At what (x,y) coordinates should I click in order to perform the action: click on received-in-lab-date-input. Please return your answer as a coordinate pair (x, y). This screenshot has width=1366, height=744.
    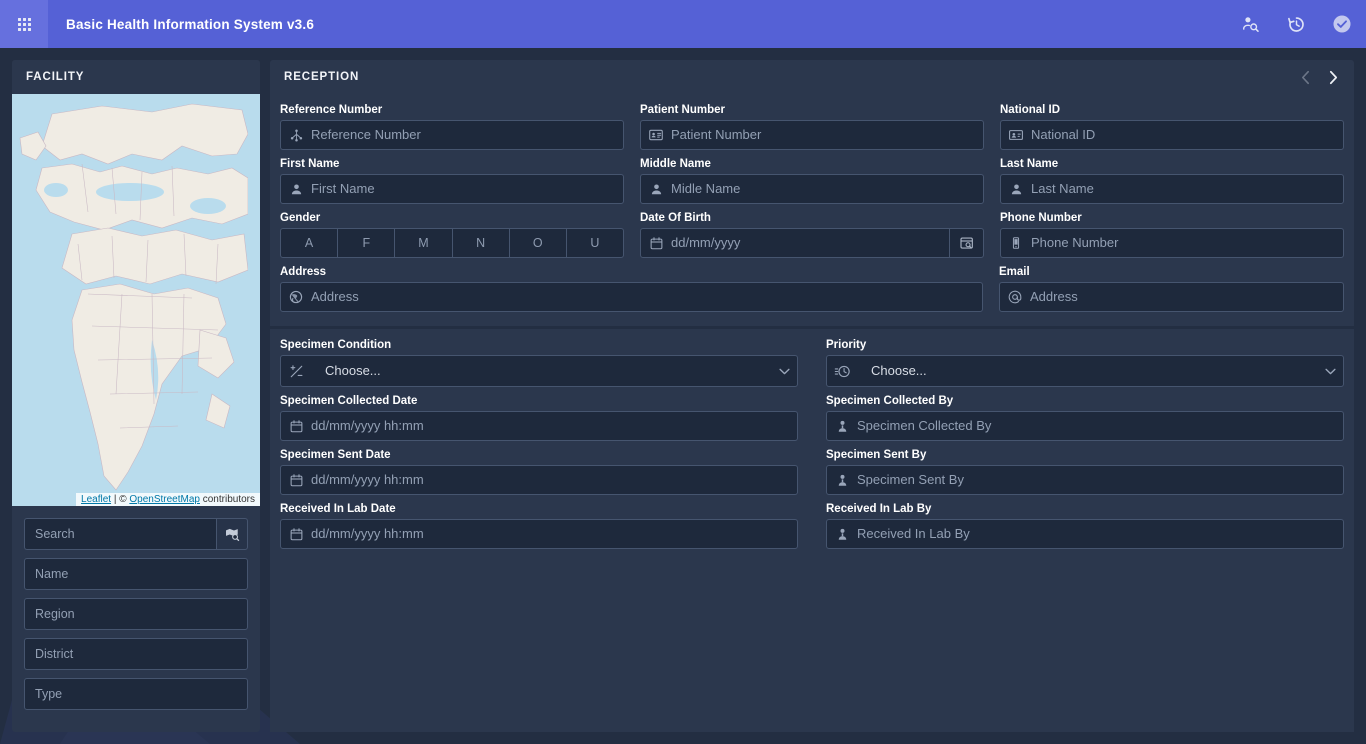
    Looking at the image, I should click on (554, 534).